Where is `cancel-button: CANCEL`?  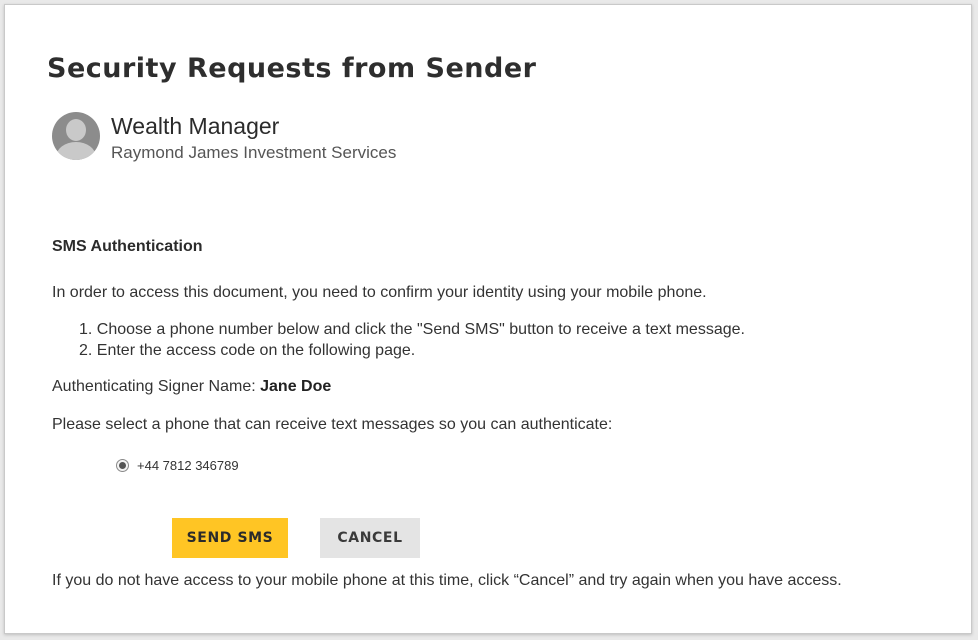
cancel-button: CANCEL is located at coordinates (370, 538).